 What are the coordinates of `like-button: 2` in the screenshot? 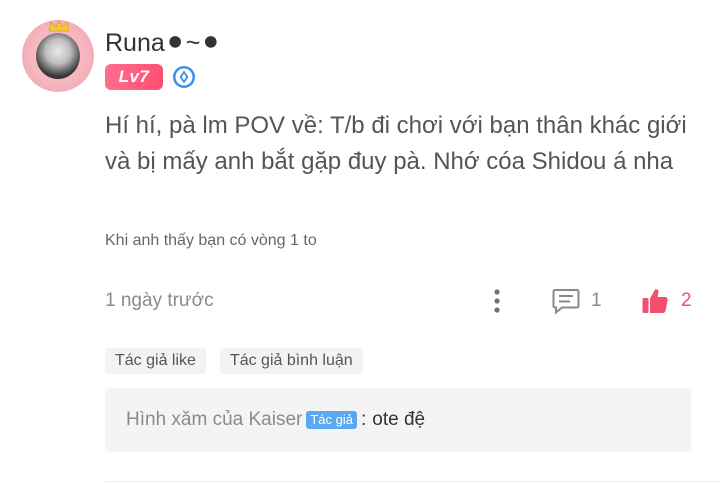 It's located at (666, 301).